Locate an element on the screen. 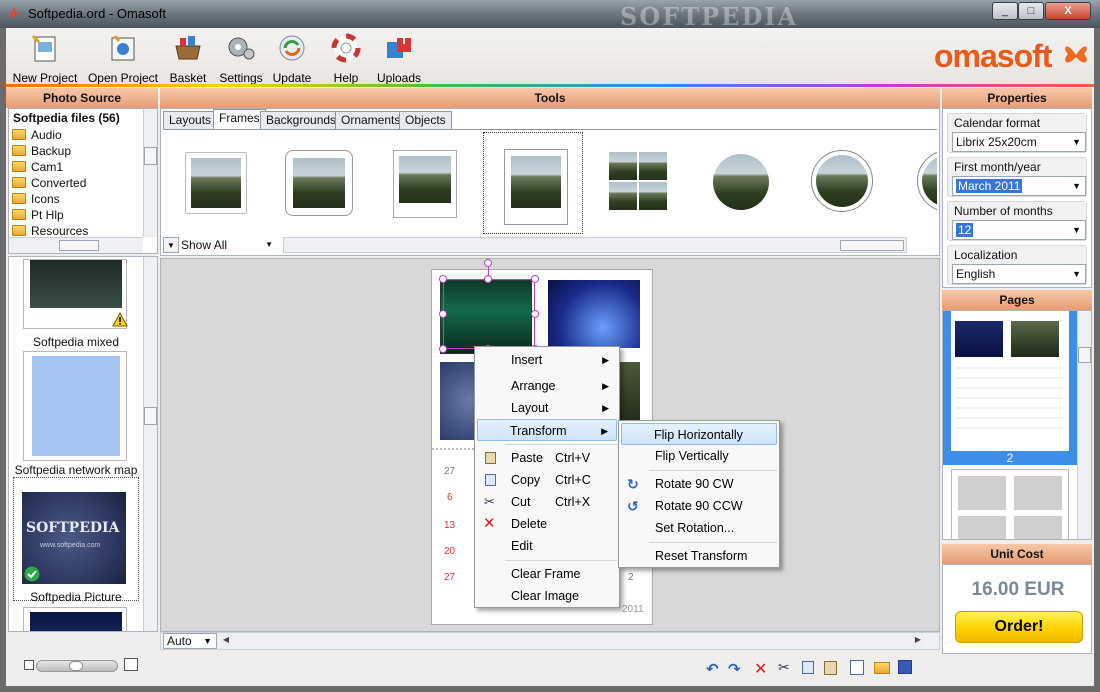 The image size is (1100, 692). thumbnails-scrollbar-v is located at coordinates (150, 444).